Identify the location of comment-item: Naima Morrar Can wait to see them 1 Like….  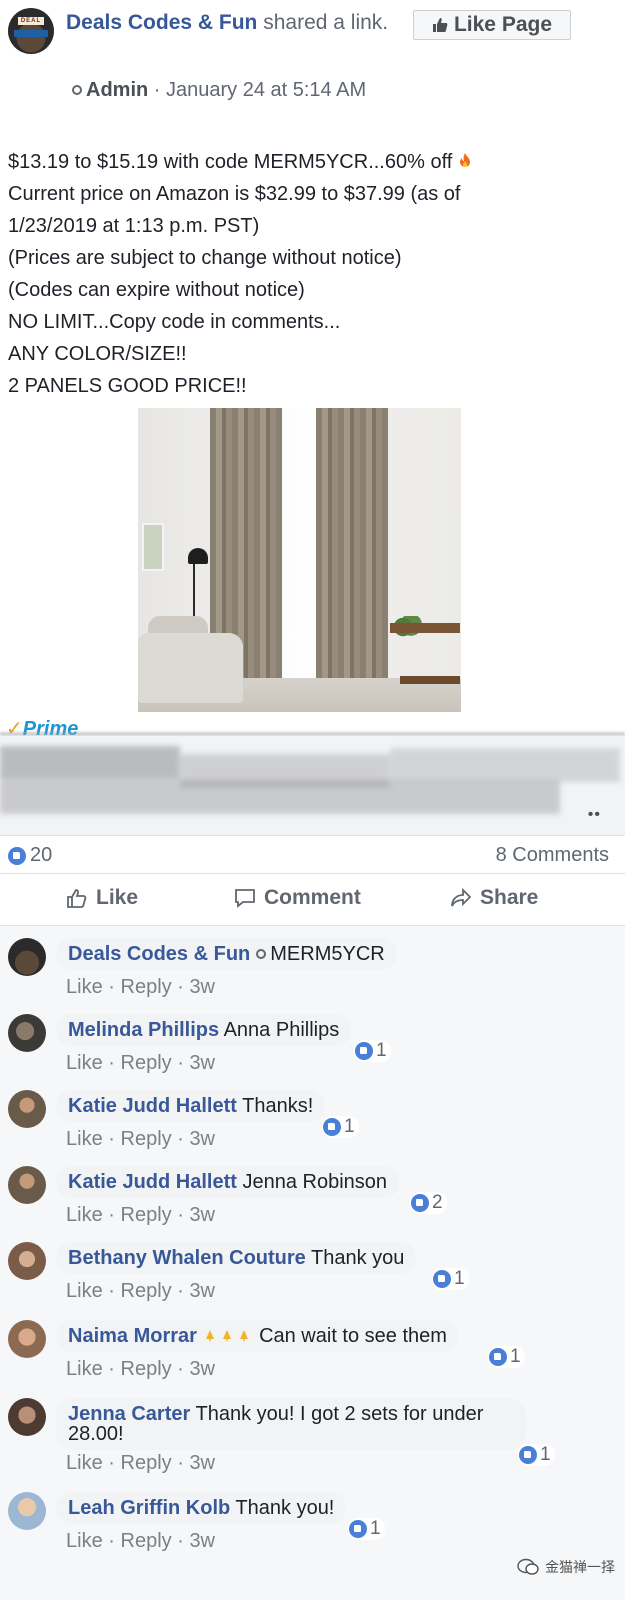
(312, 1351).